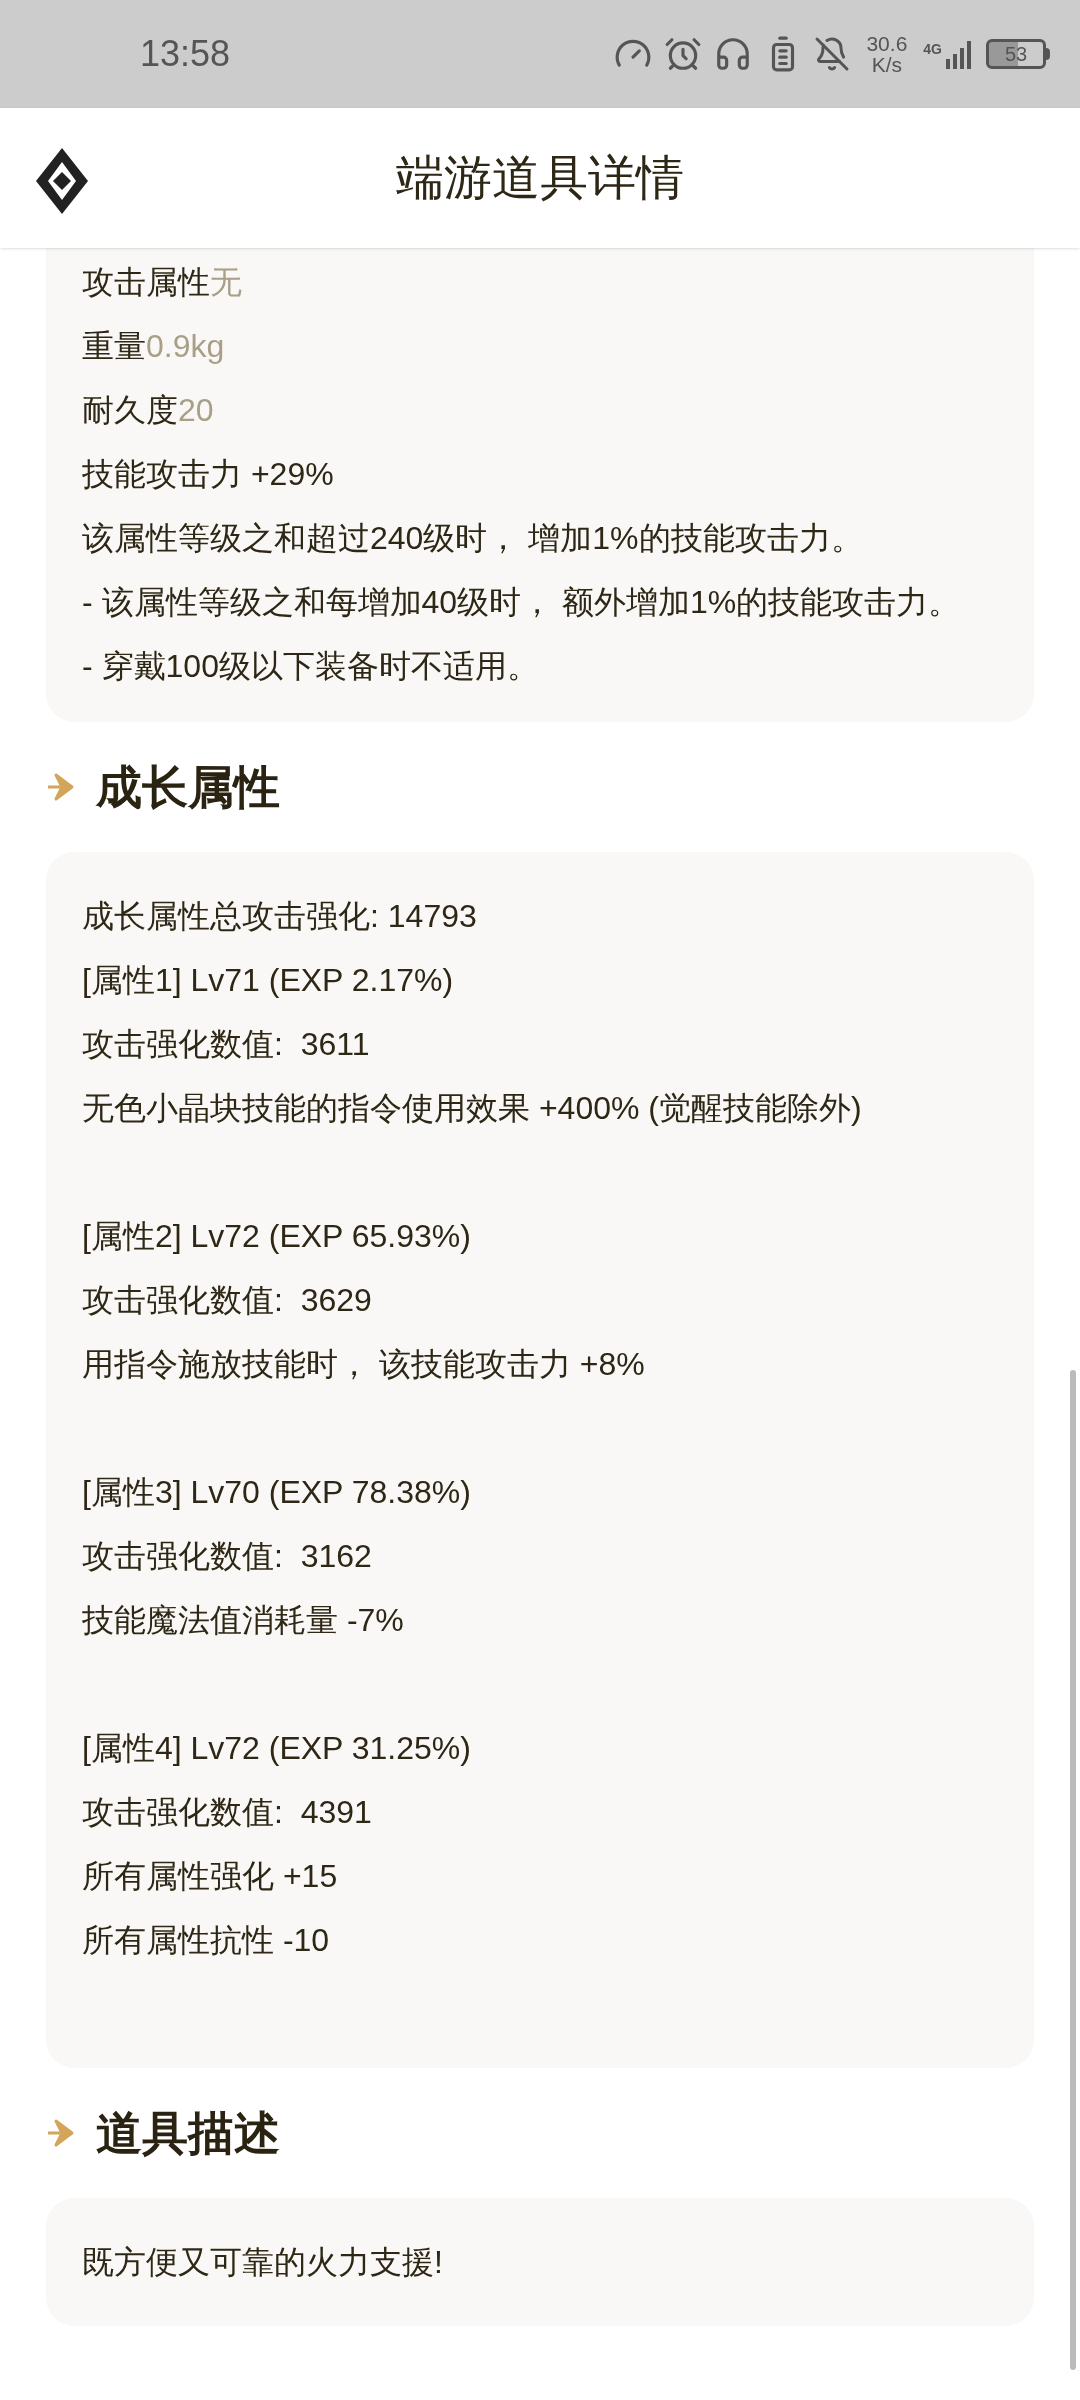 The image size is (1080, 2400). I want to click on alarm-icon, so click(683, 54).